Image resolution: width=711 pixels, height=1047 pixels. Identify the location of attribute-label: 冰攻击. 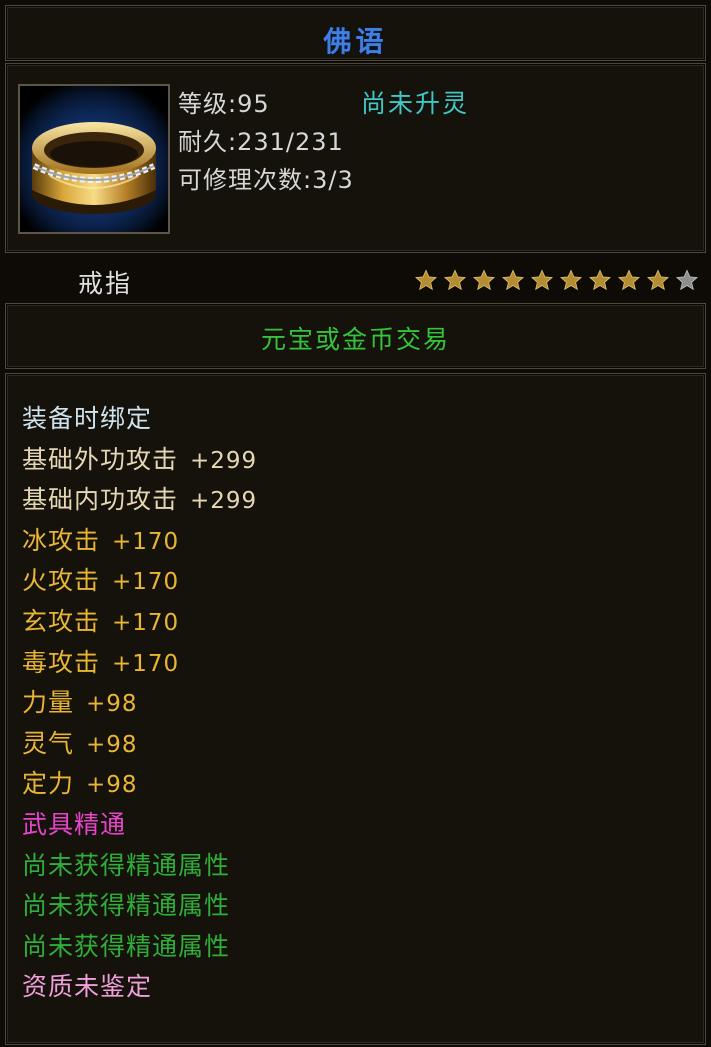
(61, 540).